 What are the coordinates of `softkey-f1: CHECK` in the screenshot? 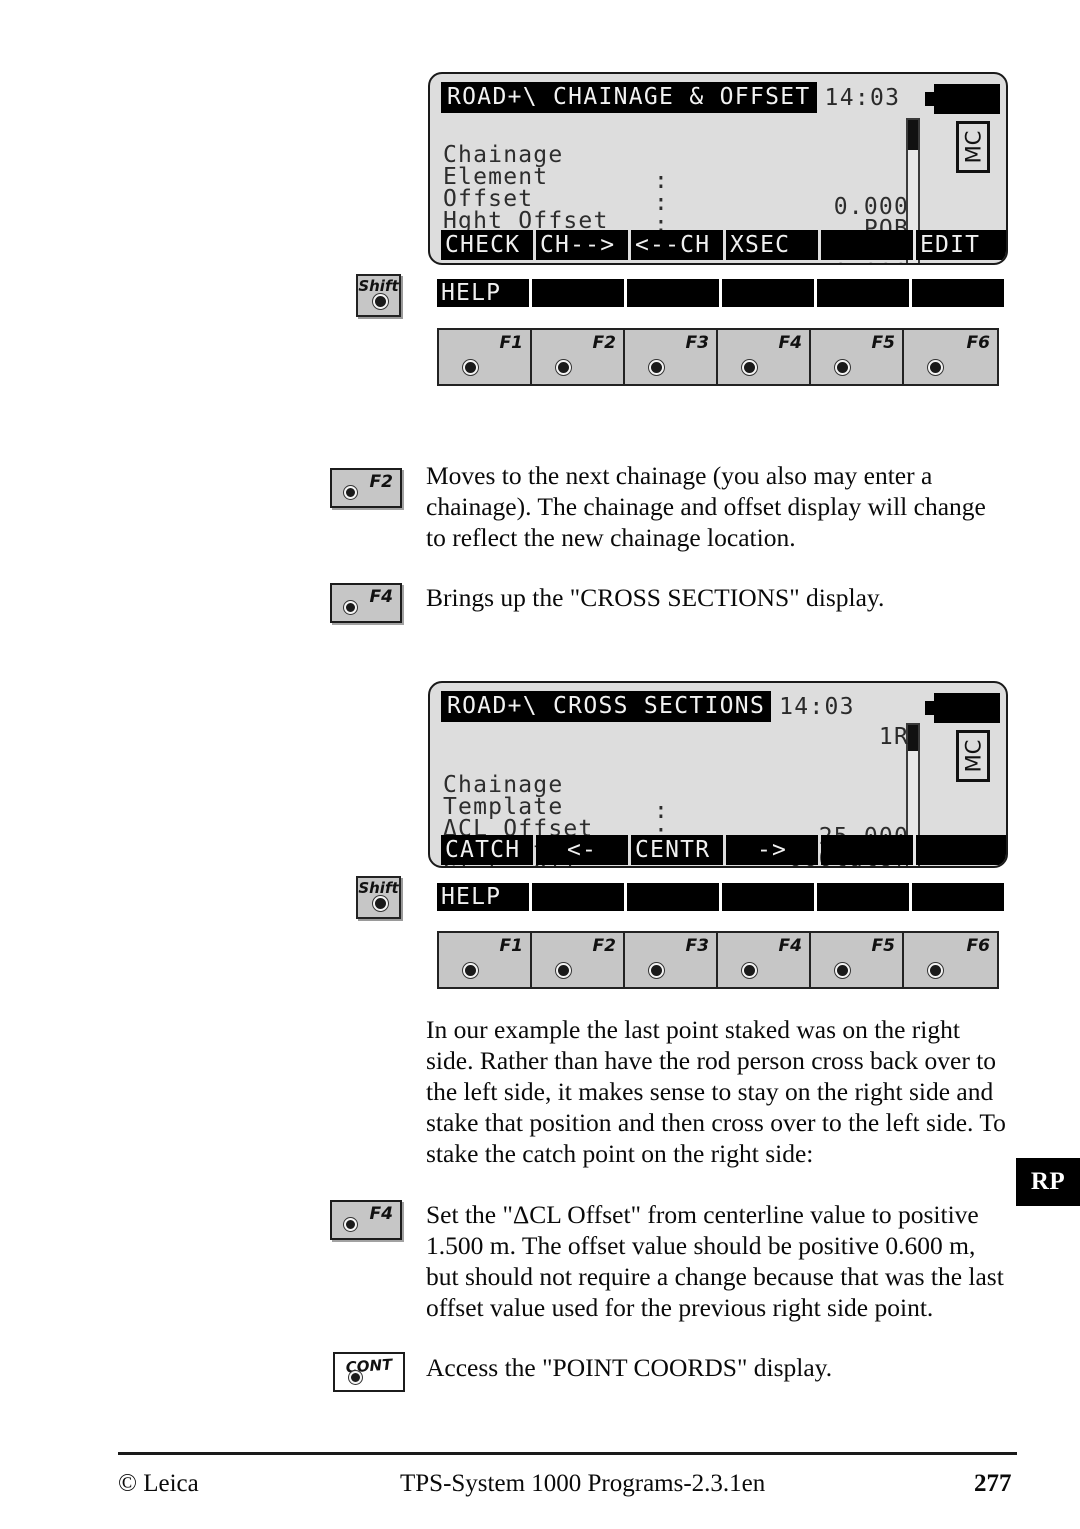 It's located at (487, 245).